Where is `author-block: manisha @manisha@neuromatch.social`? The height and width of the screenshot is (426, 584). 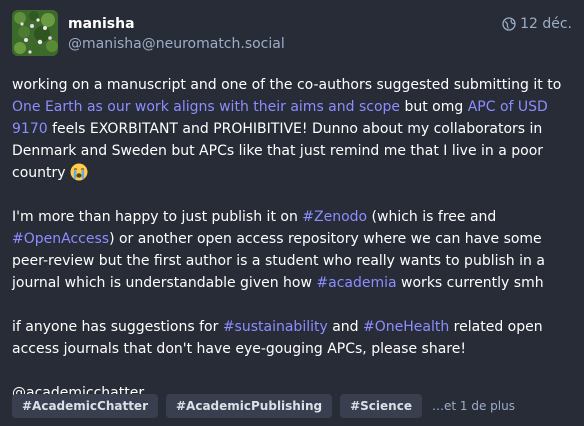
author-block: manisha @manisha@neuromatch.social is located at coordinates (285, 34).